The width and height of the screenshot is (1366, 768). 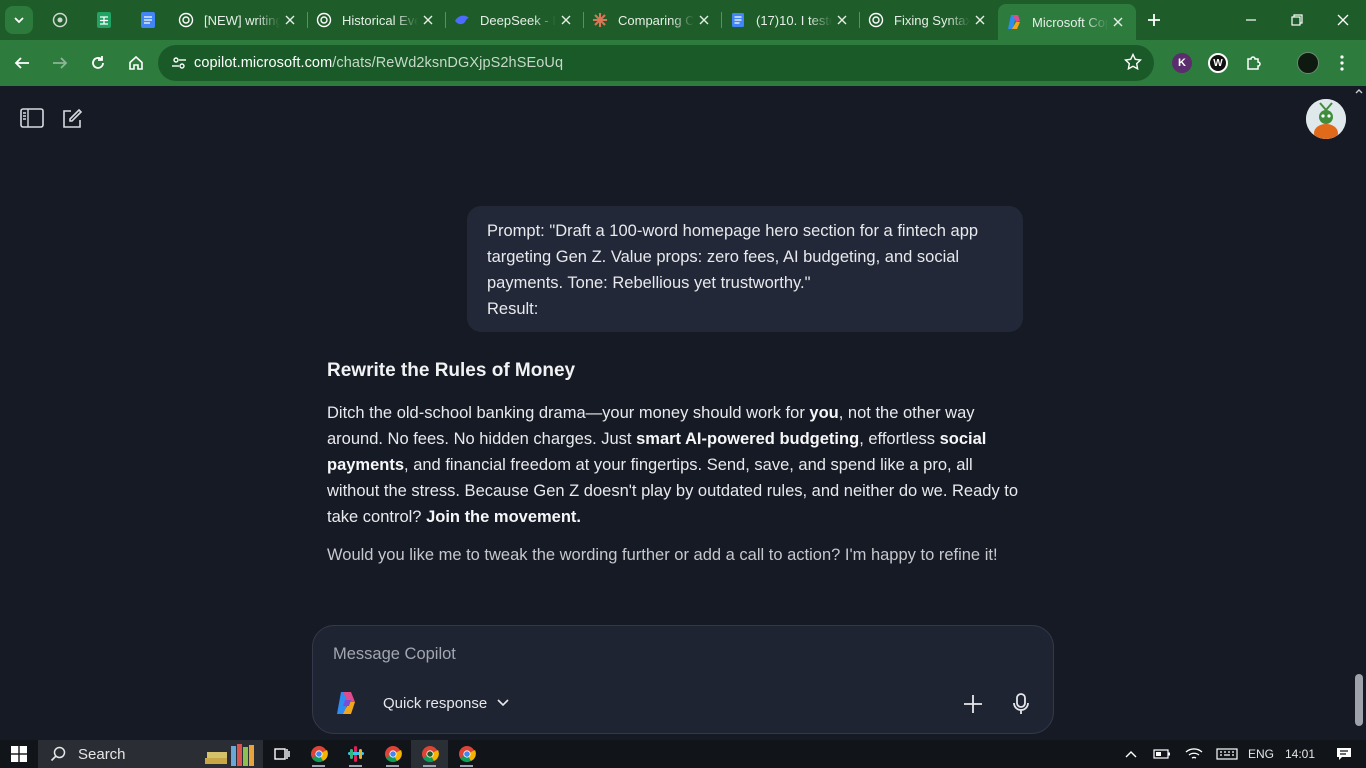 I want to click on input-language: ENG, so click(x=1261, y=754).